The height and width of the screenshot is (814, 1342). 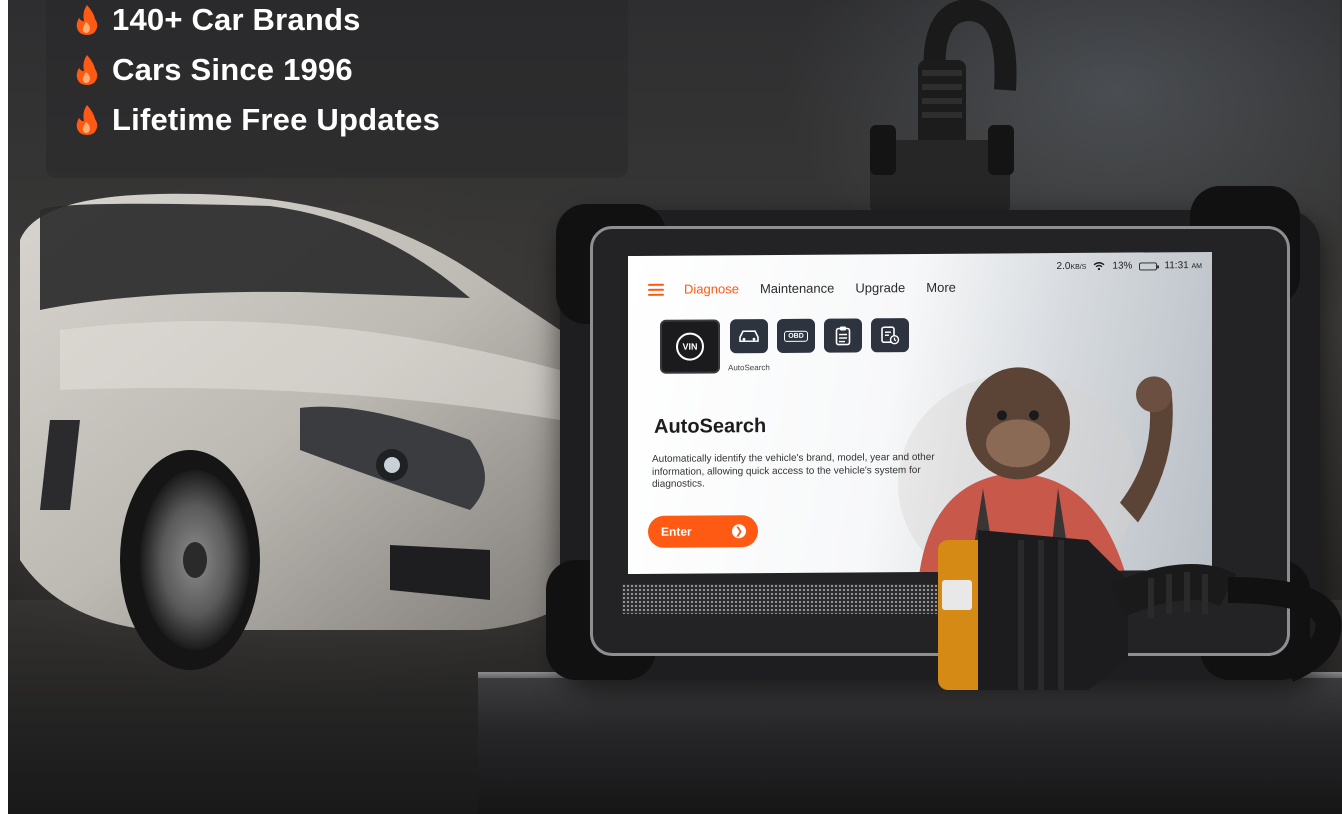 I want to click on feature-item: Cars Since 1996, so click(x=213, y=70).